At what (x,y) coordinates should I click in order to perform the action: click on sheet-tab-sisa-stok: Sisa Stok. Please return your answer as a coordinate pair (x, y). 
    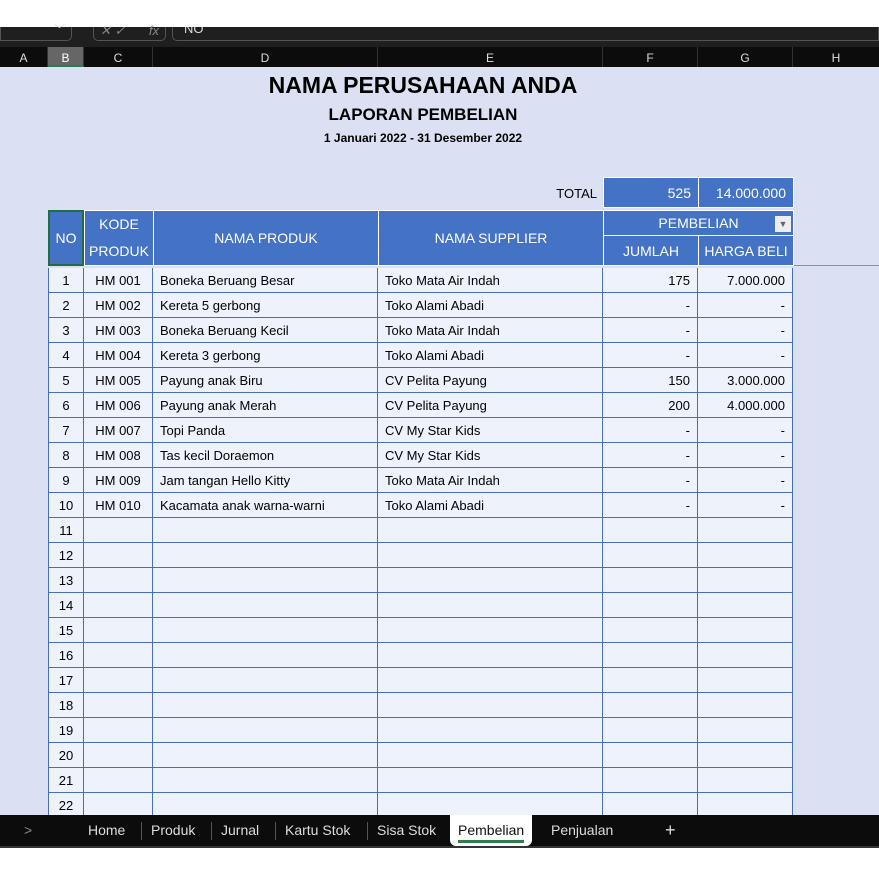
    Looking at the image, I should click on (406, 830).